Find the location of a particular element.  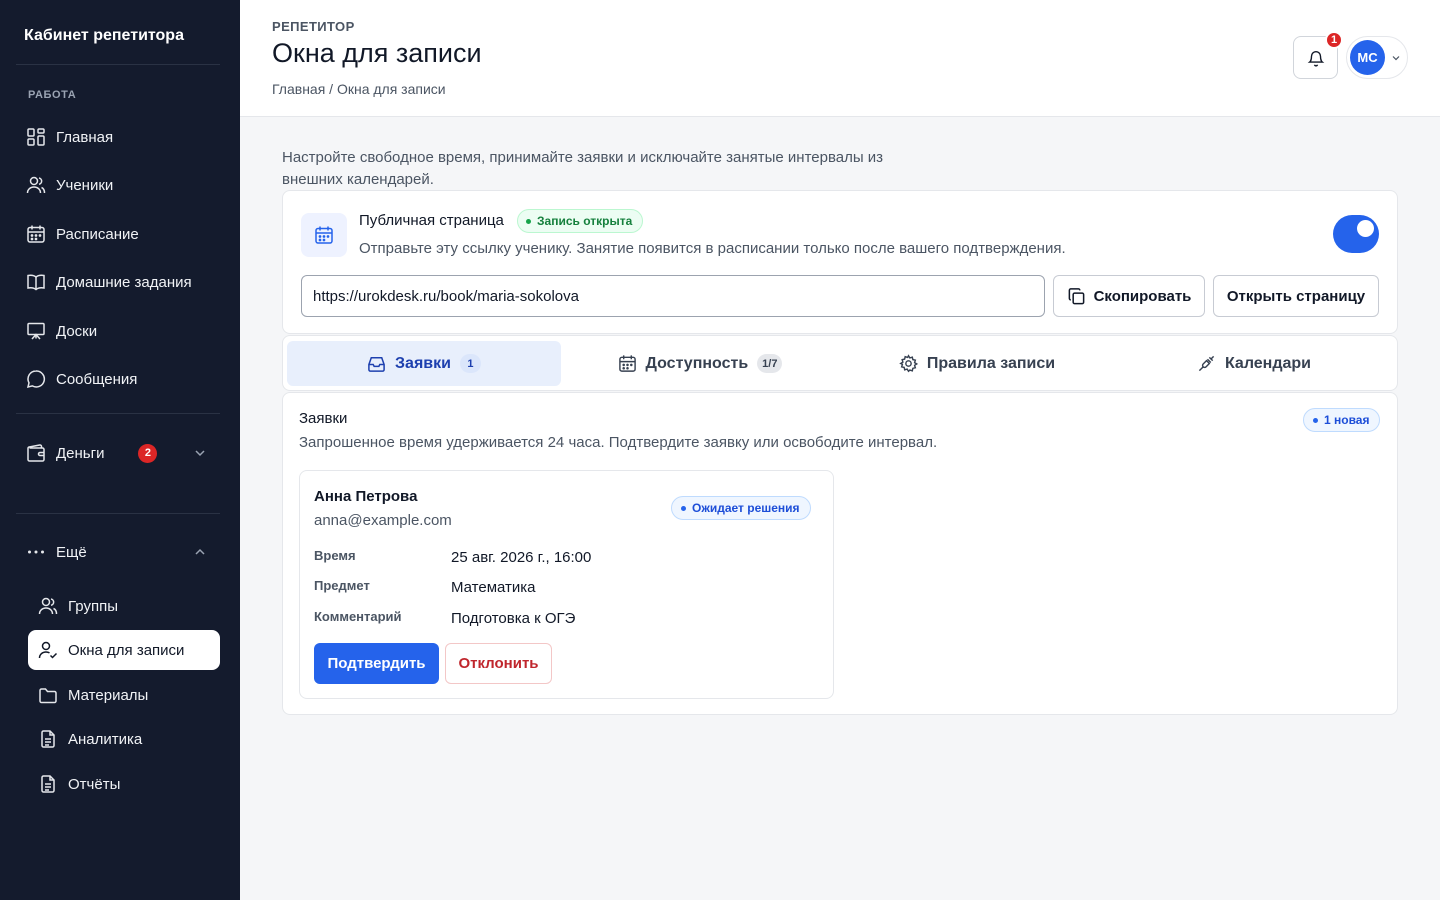

sidebar-item-materials: Материалы is located at coordinates (124, 695).